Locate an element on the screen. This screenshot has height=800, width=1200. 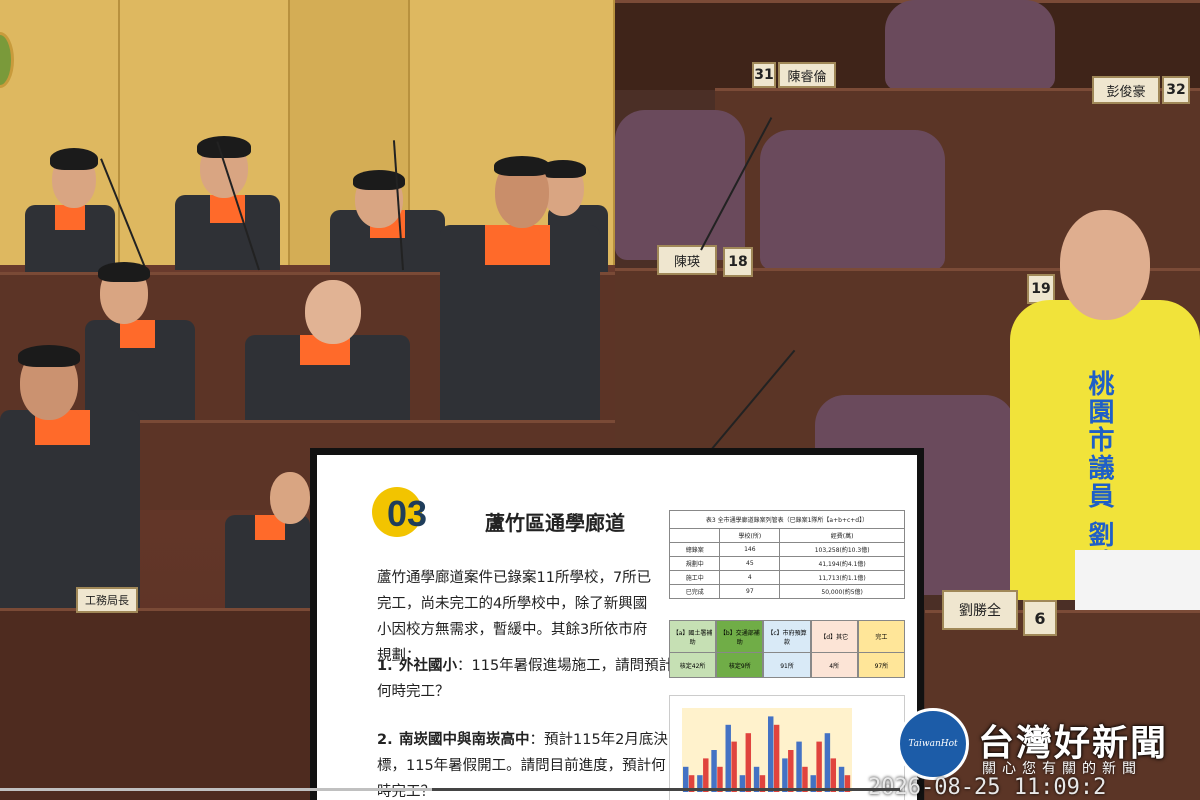
seat-number: 6 is located at coordinates (1040, 618).